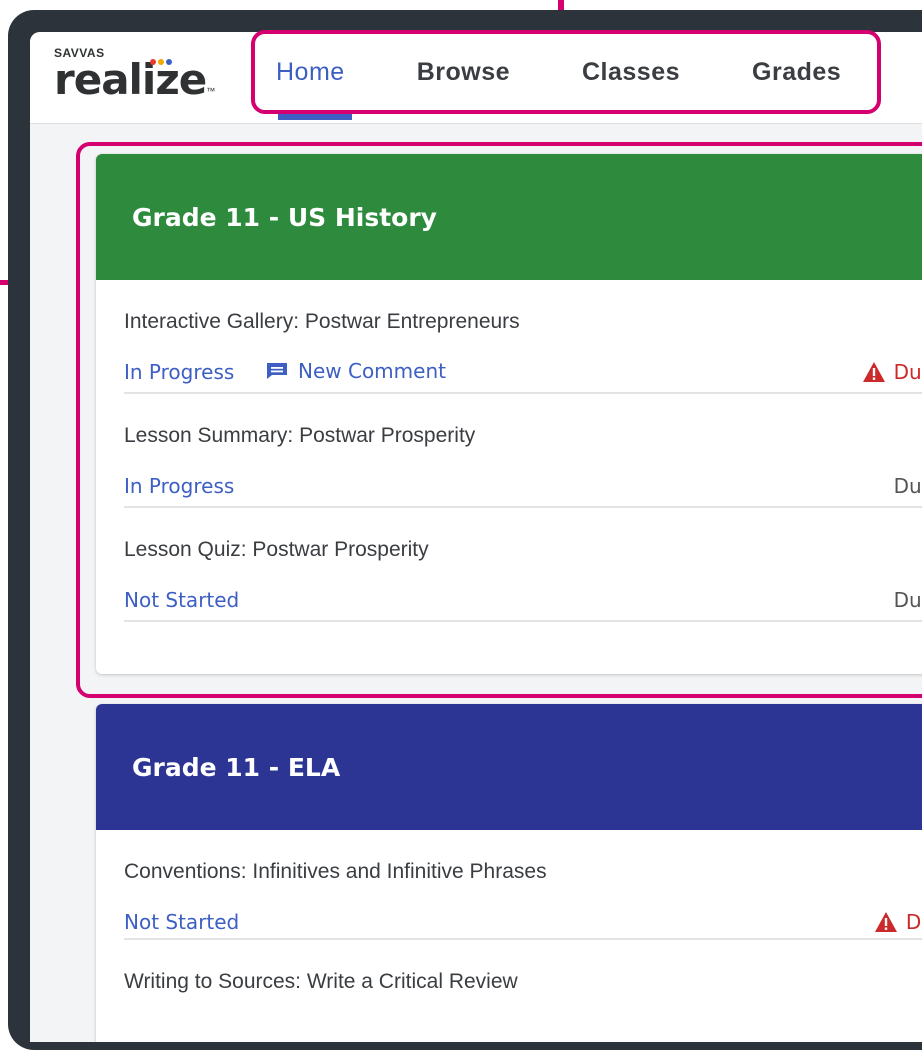 This screenshot has height=1050, width=922. What do you see at coordinates (162, 61) in the screenshot?
I see `logo-dots-icon` at bounding box center [162, 61].